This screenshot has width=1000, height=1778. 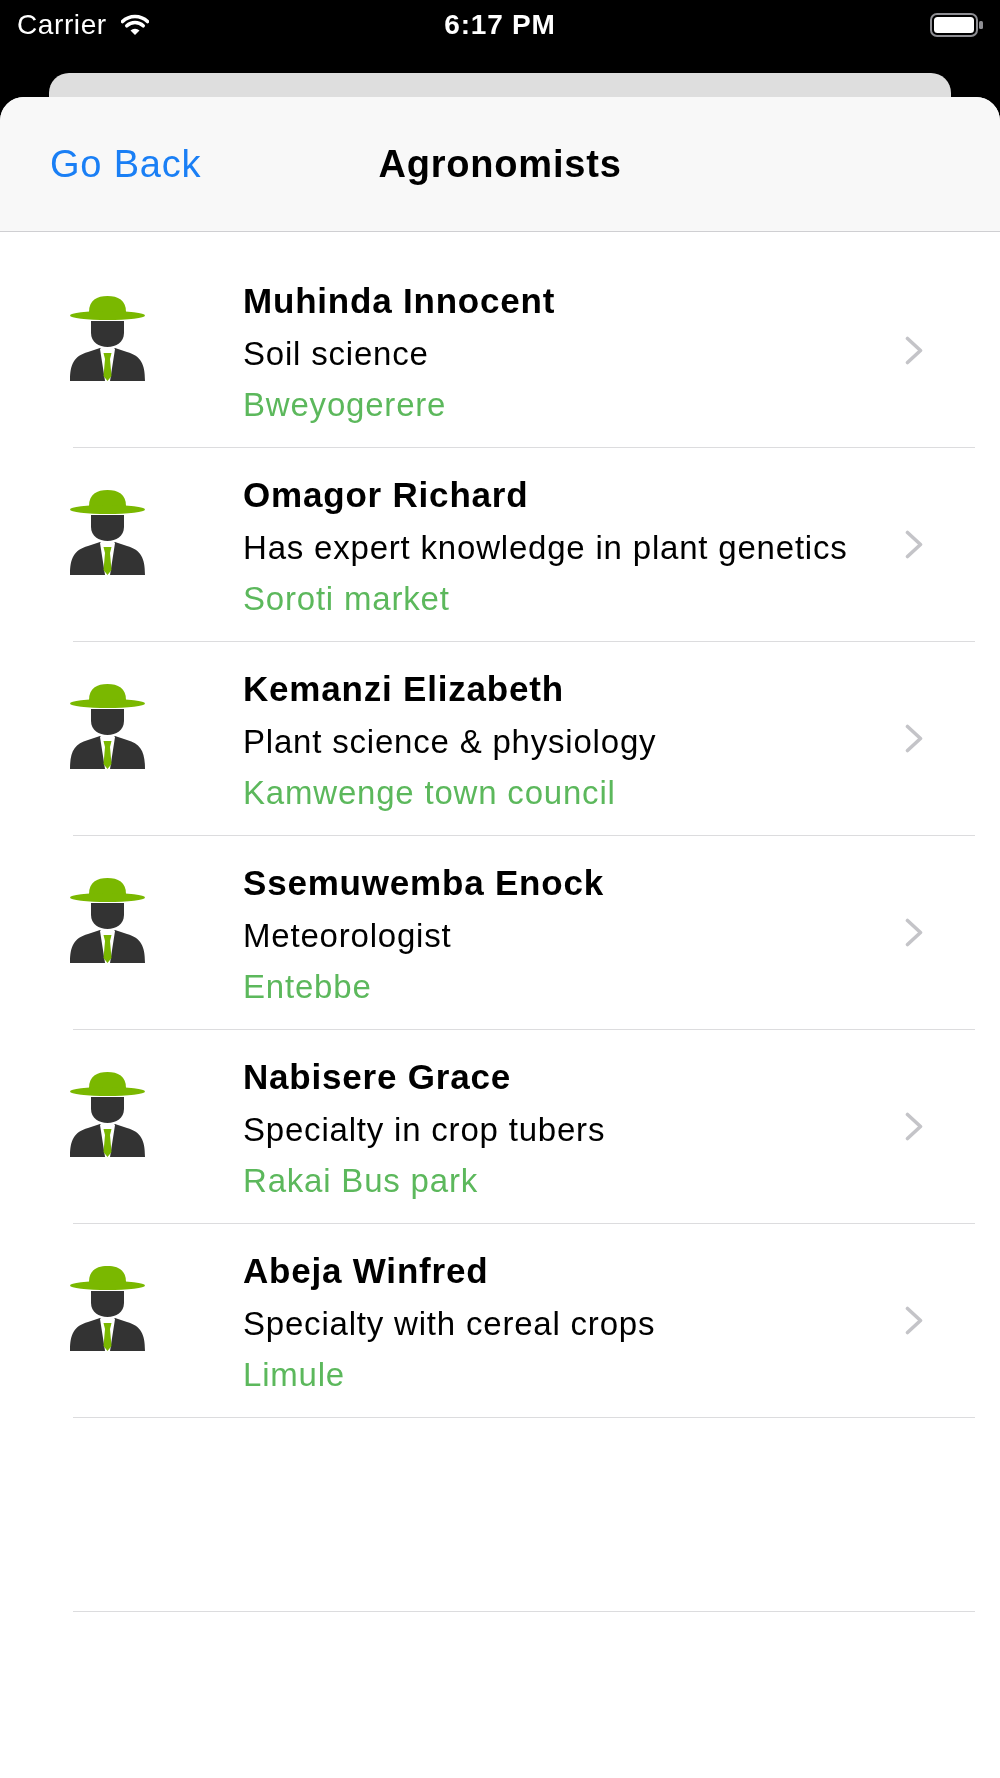 I want to click on specialty-text: Soil science, so click(x=336, y=354).